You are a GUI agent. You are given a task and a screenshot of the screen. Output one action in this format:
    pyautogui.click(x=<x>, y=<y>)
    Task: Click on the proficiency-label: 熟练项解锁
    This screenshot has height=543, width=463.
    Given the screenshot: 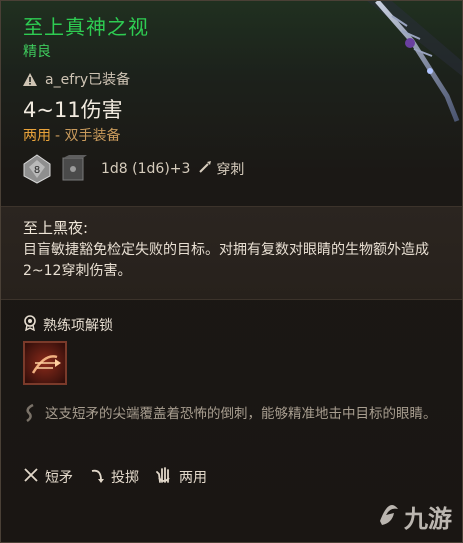 What is the action you would take?
    pyautogui.click(x=78, y=326)
    